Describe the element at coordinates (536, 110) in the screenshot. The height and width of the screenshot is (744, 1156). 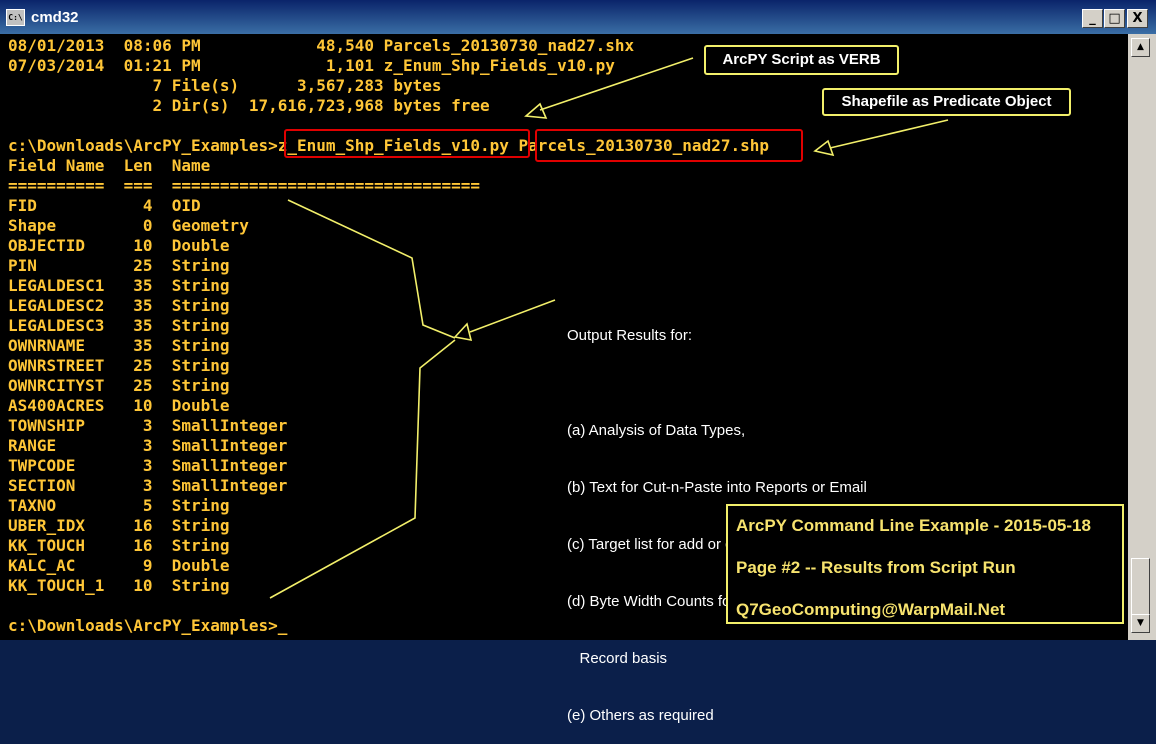
I see `verb-arrowhead` at that location.